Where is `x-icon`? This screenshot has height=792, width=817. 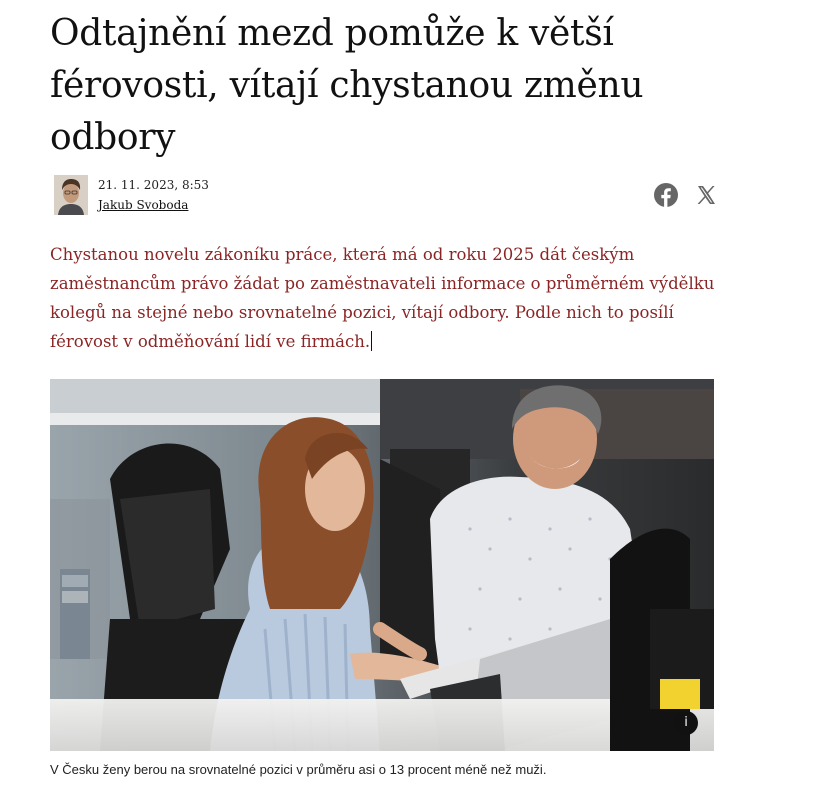 x-icon is located at coordinates (706, 195).